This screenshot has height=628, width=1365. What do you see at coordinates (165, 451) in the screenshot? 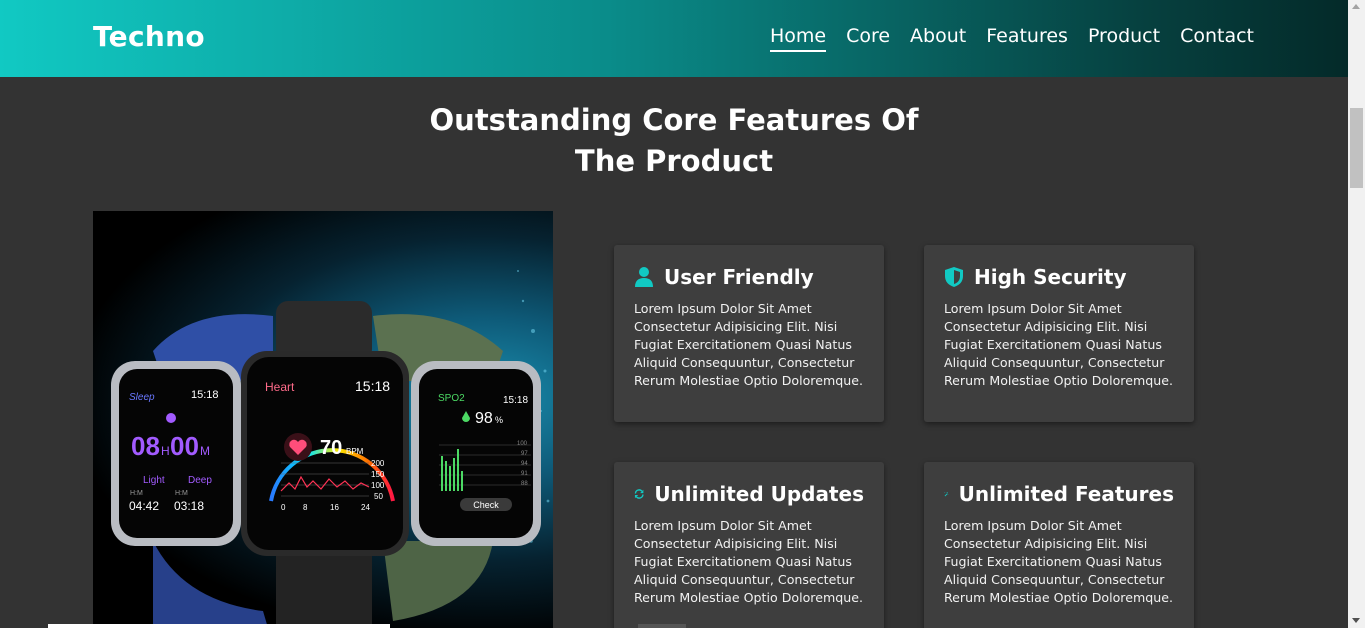
I see `sleep-hours-unit: H` at bounding box center [165, 451].